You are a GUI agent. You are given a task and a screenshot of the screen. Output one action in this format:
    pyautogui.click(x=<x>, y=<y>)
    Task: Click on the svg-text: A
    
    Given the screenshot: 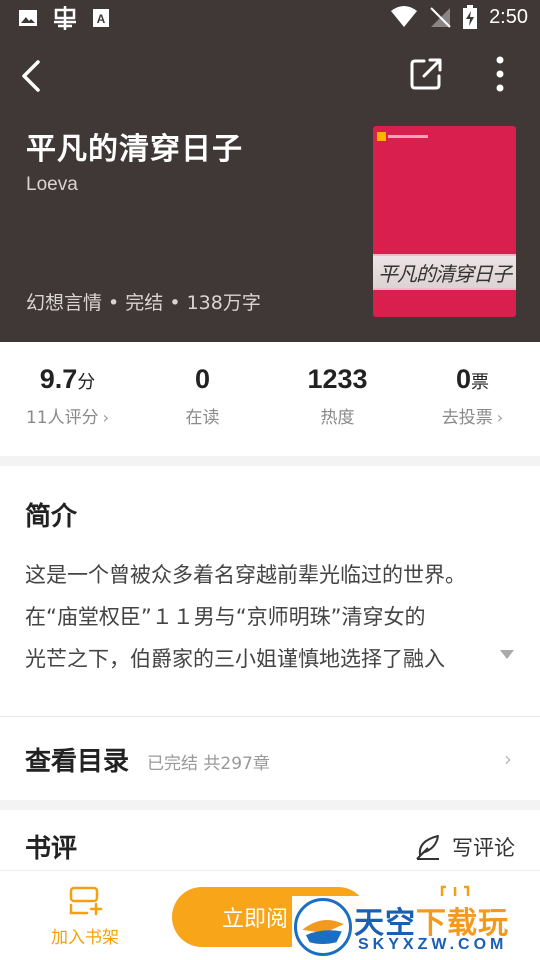 What is the action you would take?
    pyautogui.click(x=101, y=19)
    